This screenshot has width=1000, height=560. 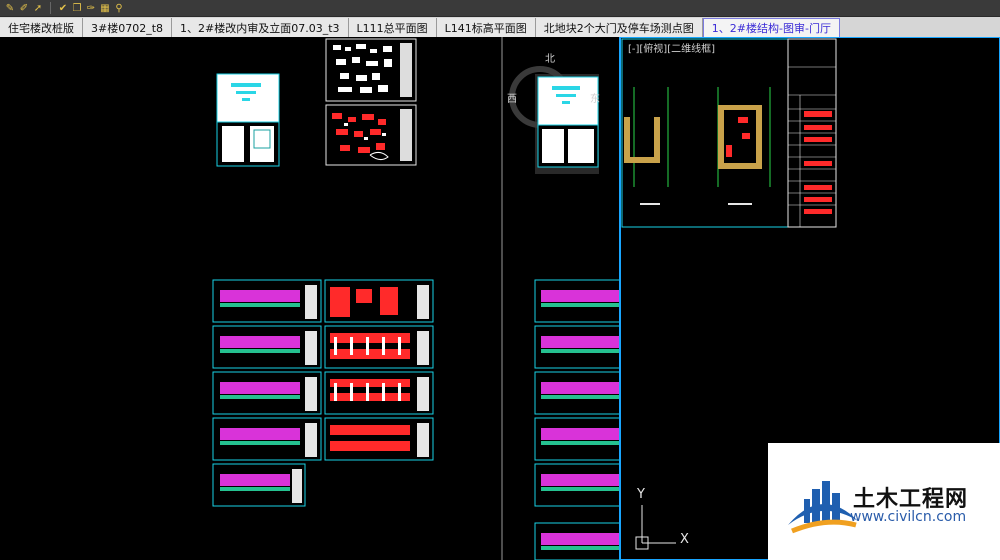 I want to click on building-logo-icon, so click(x=823, y=507).